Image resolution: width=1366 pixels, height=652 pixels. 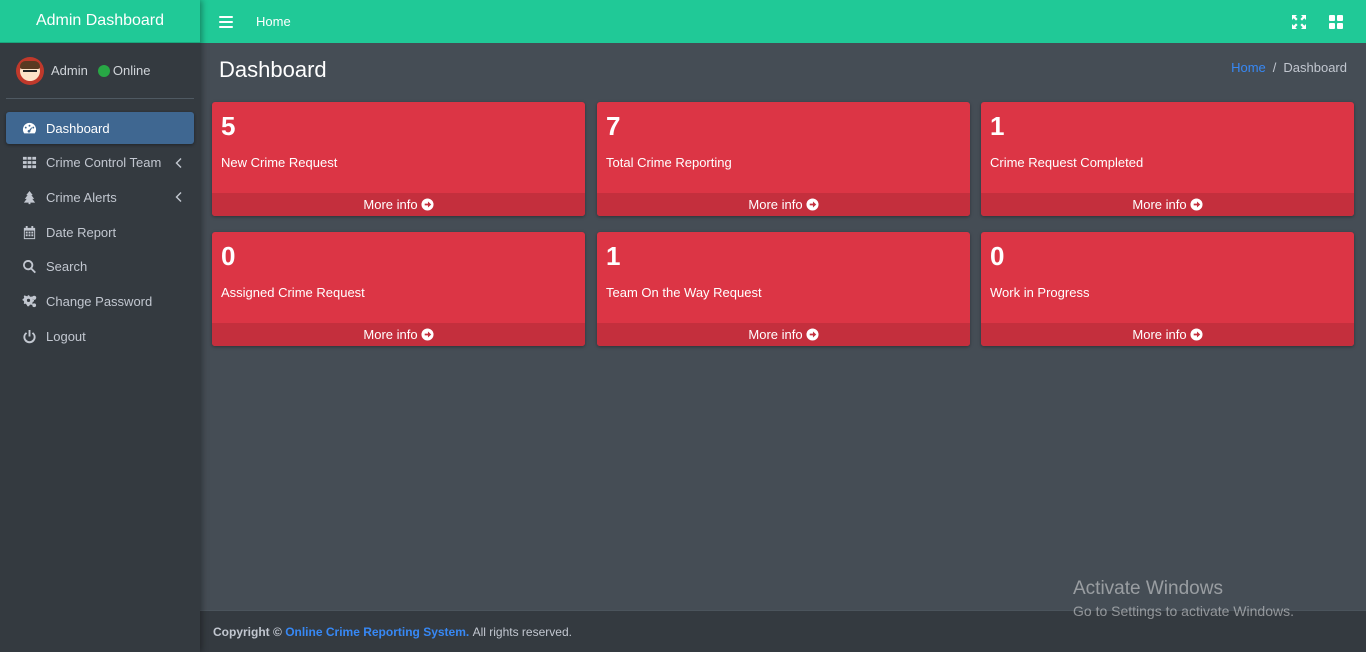 What do you see at coordinates (1167, 159) in the screenshot?
I see `stat-box-crime-request-completed: 1 Crime Request Completed More info` at bounding box center [1167, 159].